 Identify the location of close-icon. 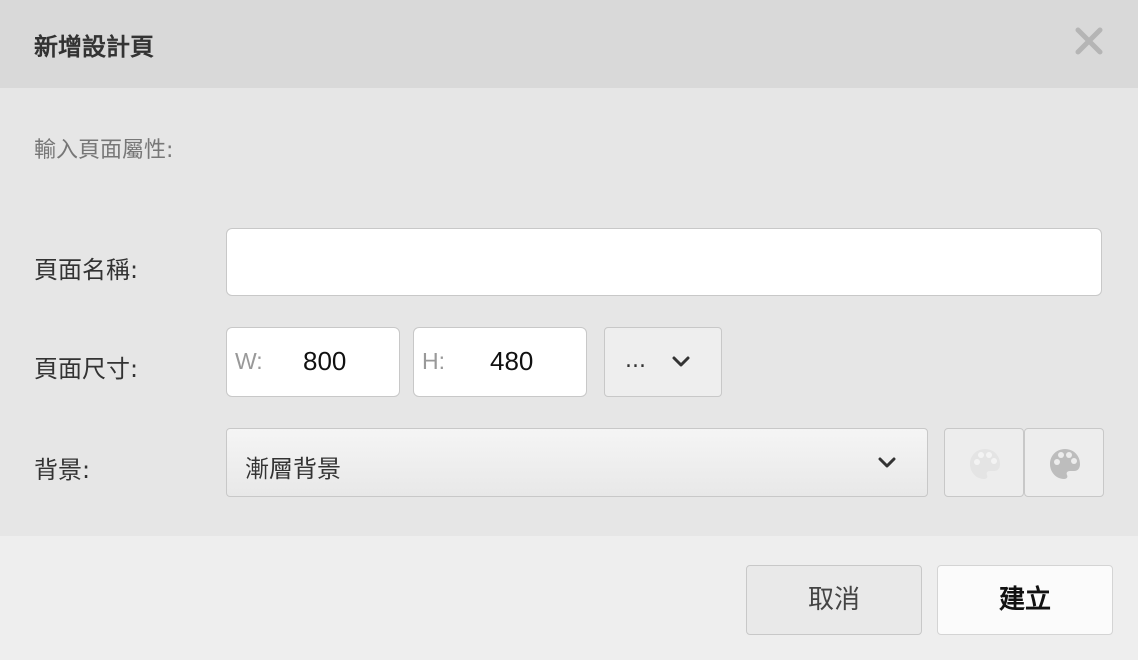
(1089, 41).